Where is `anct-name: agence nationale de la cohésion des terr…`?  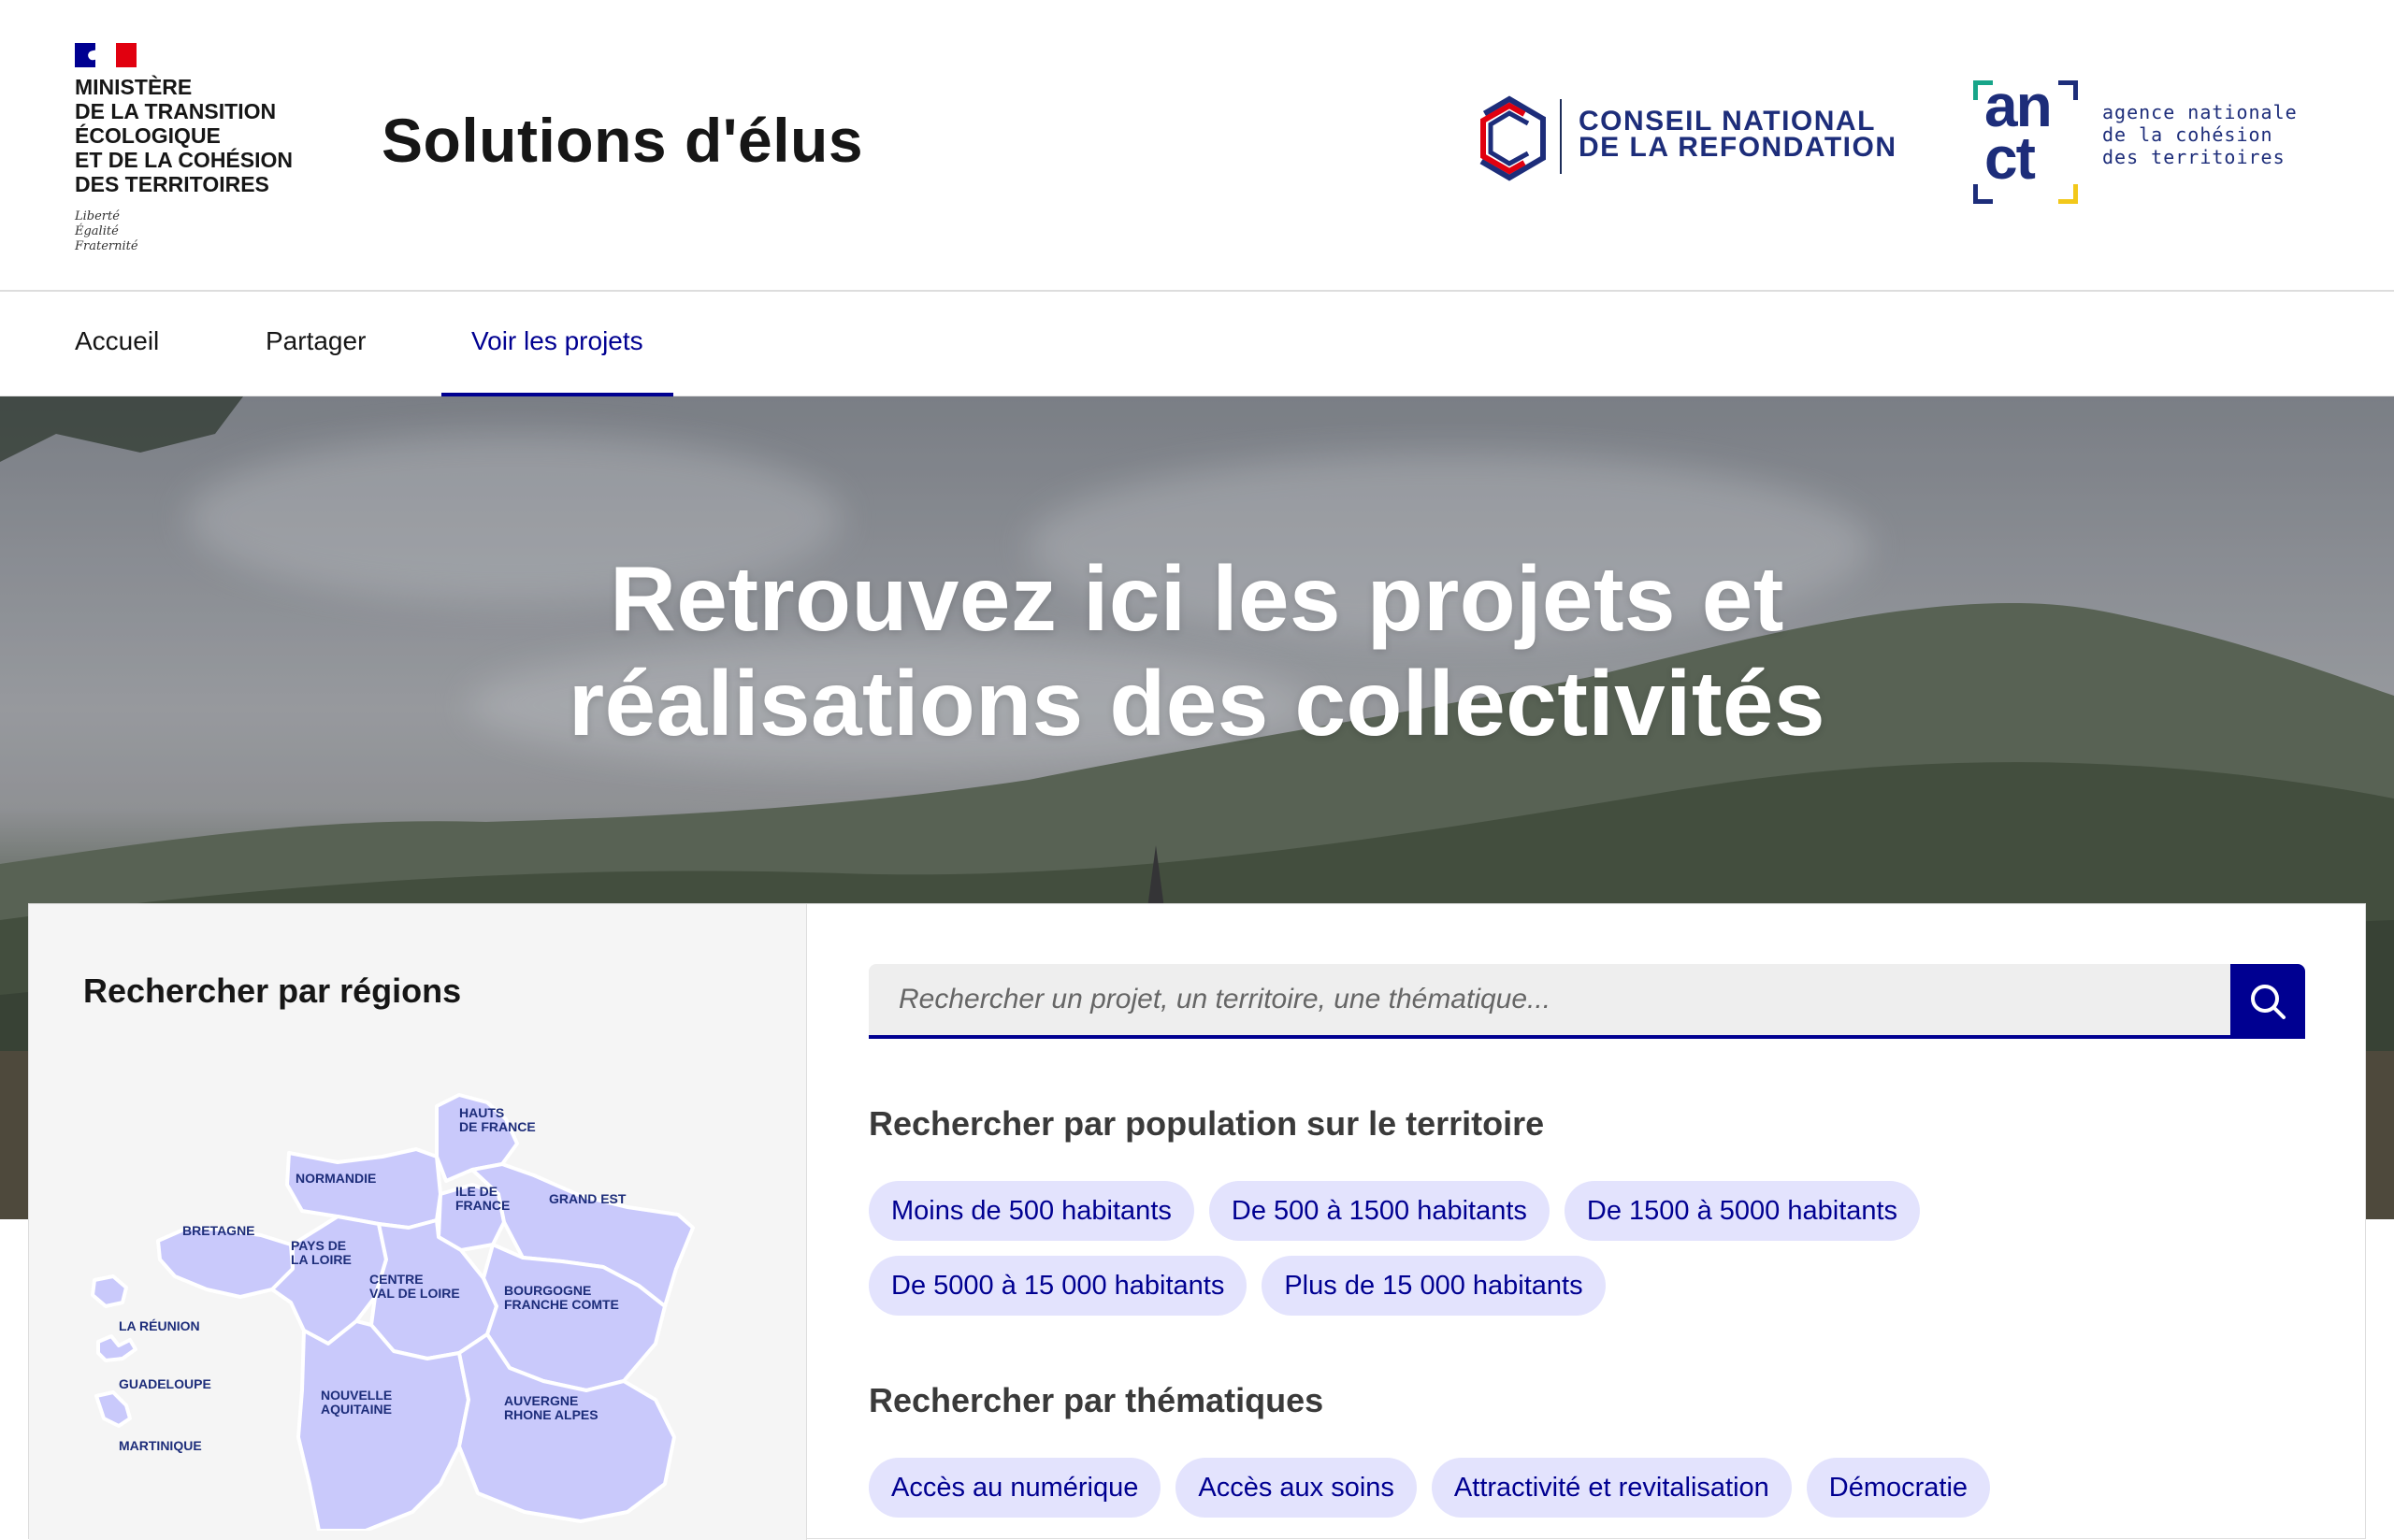
anct-name: agence nationale de la cohésion des terr… is located at coordinates (2200, 134).